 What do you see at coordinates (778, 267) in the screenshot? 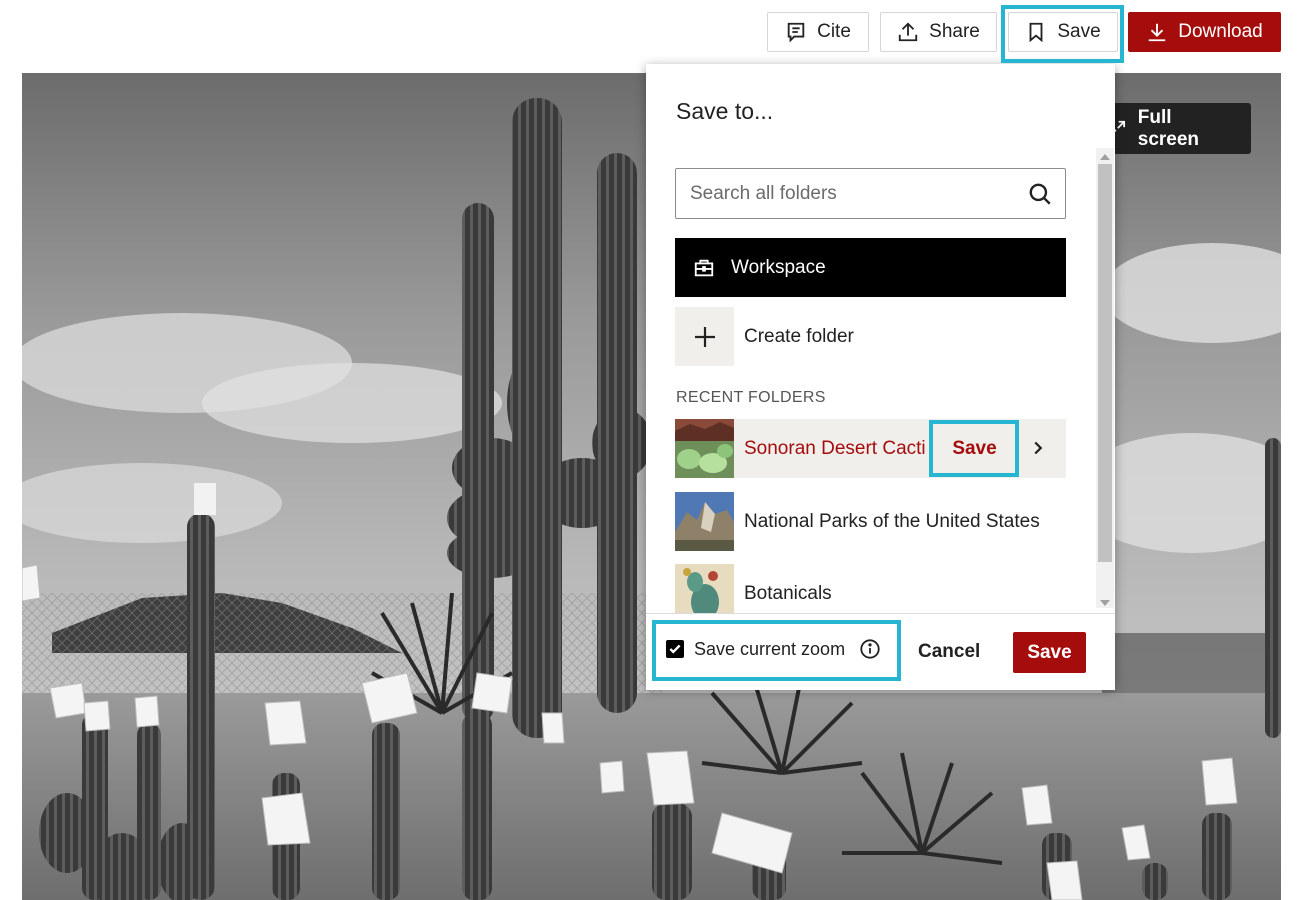
I see `workspace-label: Workspace` at bounding box center [778, 267].